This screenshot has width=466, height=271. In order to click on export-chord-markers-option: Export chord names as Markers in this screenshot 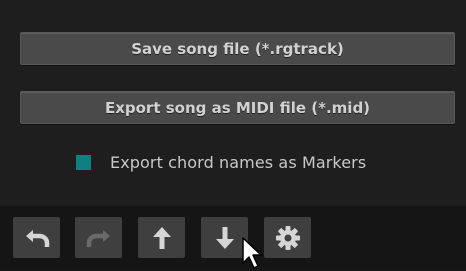, I will do `click(221, 162)`.